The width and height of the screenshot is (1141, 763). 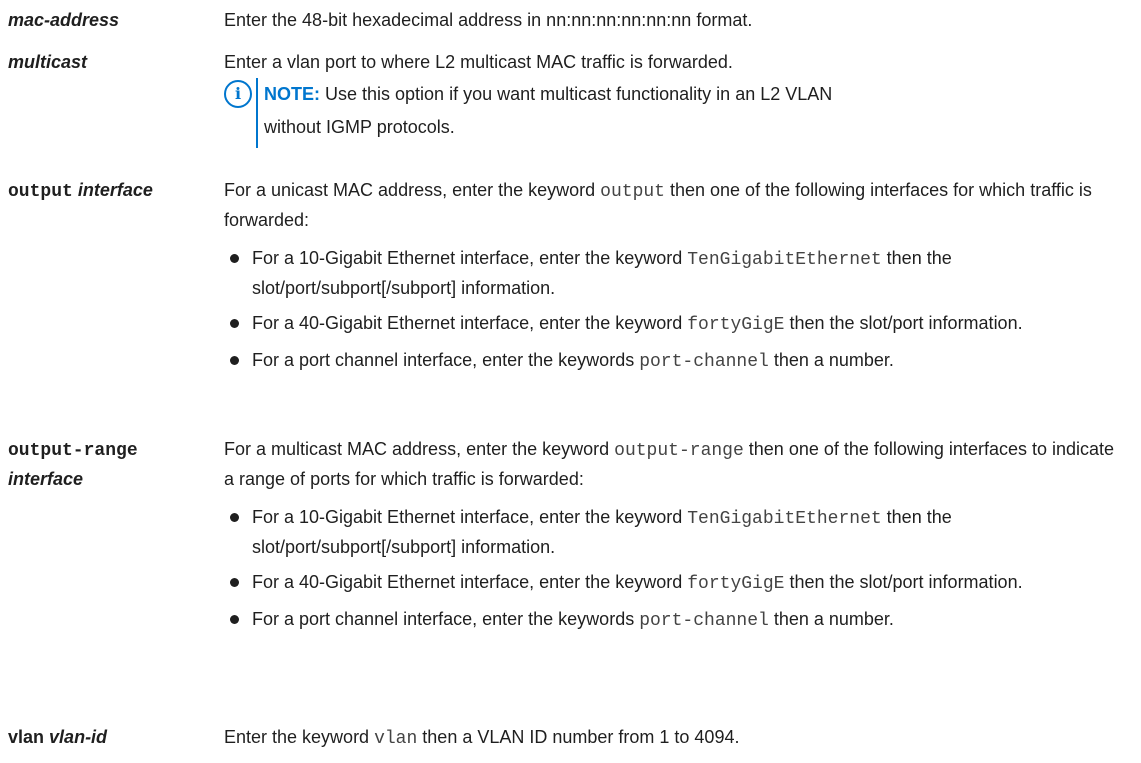 What do you see at coordinates (632, 192) in the screenshot?
I see `inline-code: output` at bounding box center [632, 192].